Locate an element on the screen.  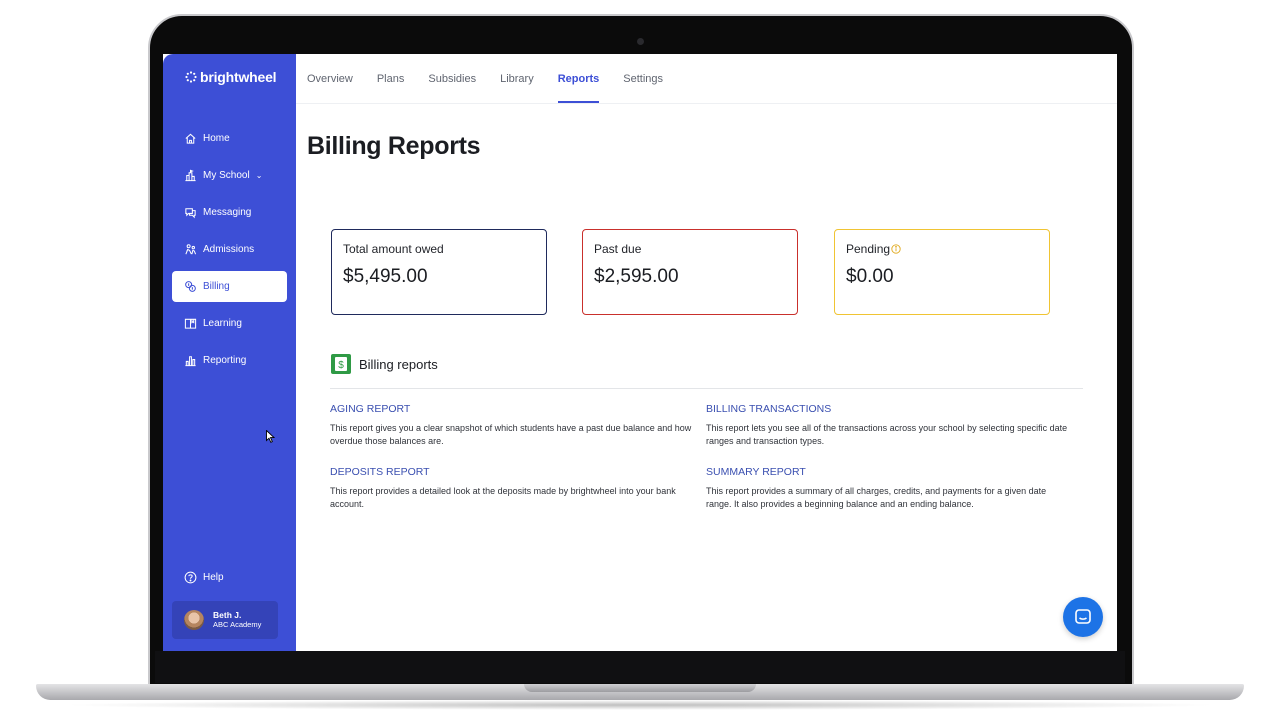
sidebar-item-reporting: Reporting is located at coordinates (229, 360).